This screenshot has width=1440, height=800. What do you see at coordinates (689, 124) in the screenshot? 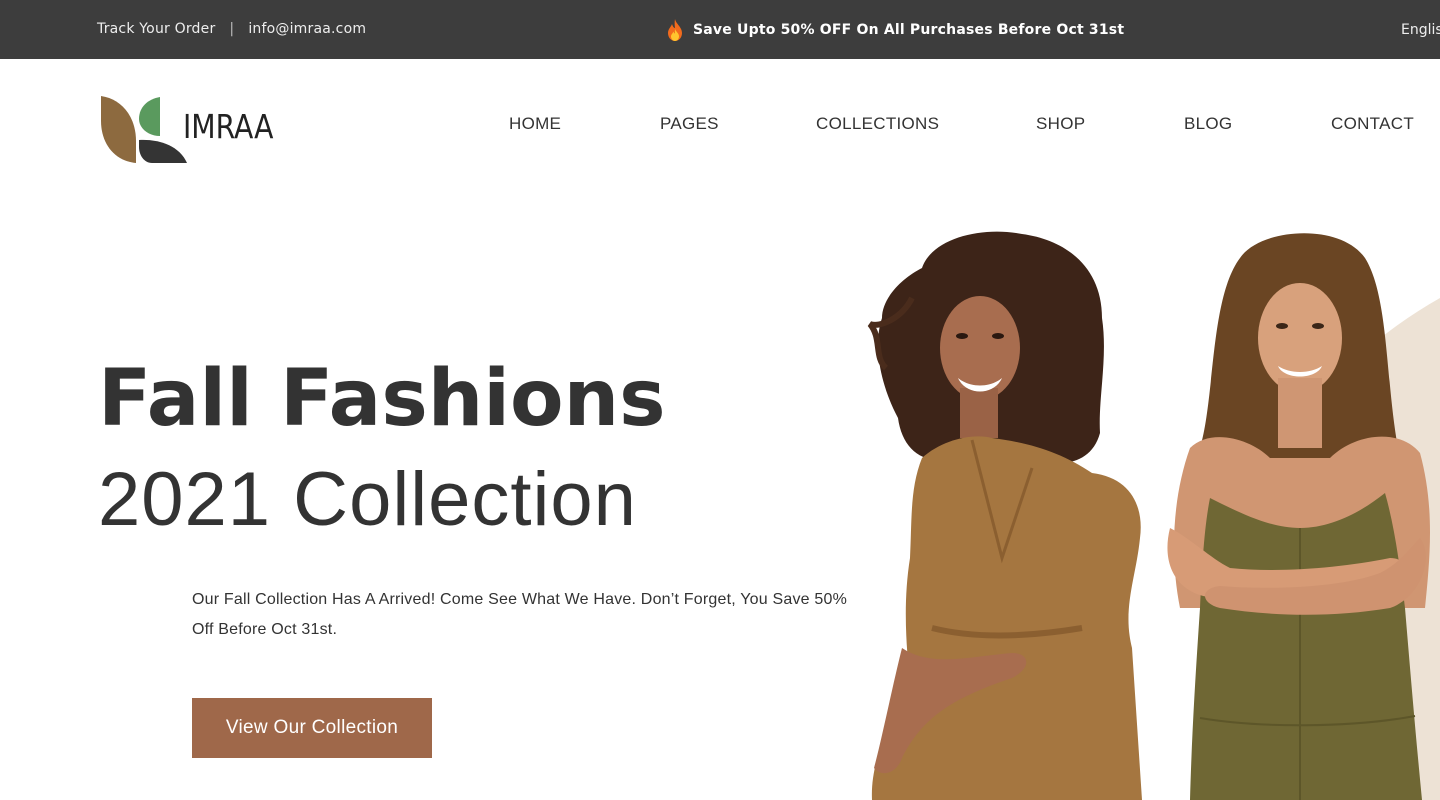
I see `nav-pages: PAGES` at bounding box center [689, 124].